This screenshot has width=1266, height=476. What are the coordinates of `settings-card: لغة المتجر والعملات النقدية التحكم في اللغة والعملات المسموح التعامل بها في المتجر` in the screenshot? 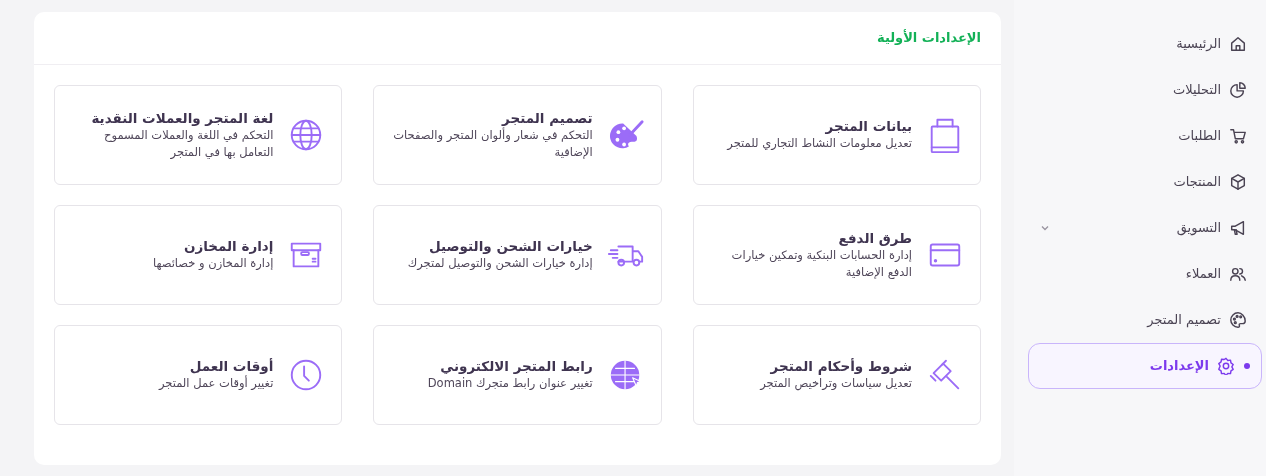 It's located at (198, 135).